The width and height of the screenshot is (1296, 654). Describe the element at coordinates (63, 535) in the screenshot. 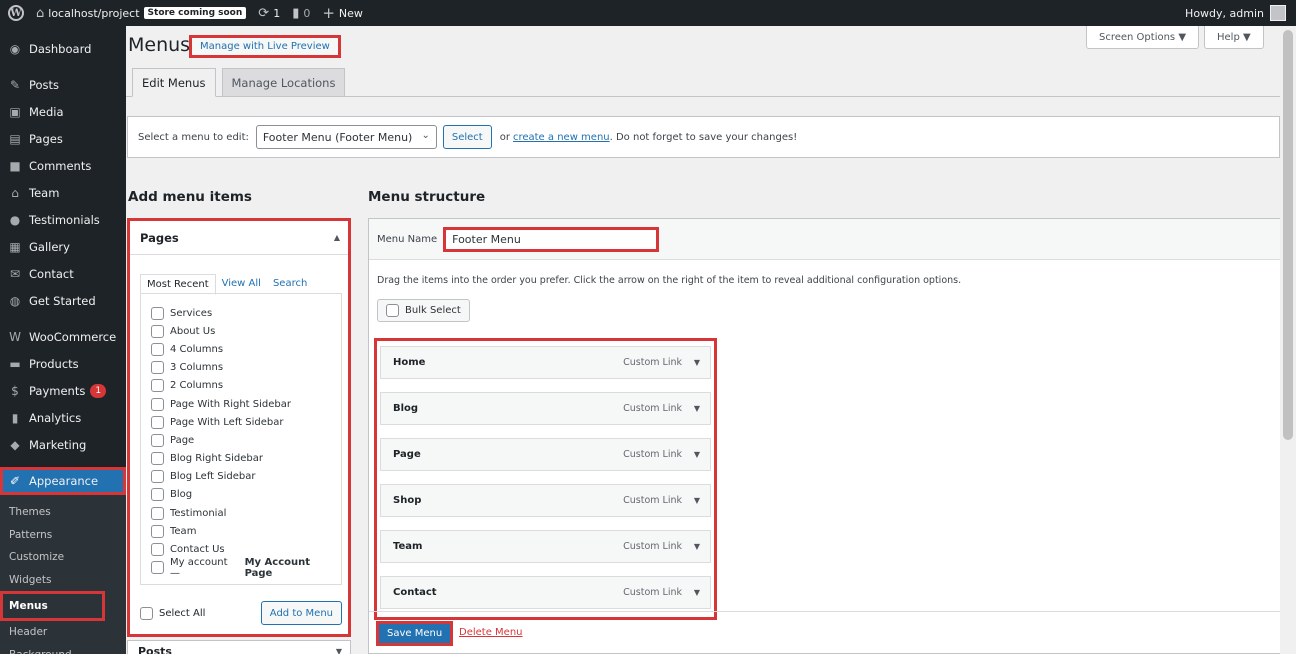

I see `submenu-item-patterns: Patterns` at that location.